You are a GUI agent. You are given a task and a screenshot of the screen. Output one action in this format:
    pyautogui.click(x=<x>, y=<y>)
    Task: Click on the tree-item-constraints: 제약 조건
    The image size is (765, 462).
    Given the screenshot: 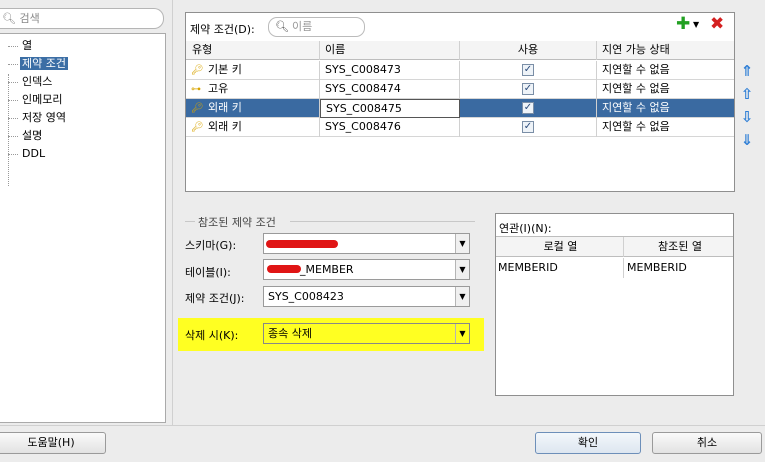 What is the action you would take?
    pyautogui.click(x=38, y=63)
    